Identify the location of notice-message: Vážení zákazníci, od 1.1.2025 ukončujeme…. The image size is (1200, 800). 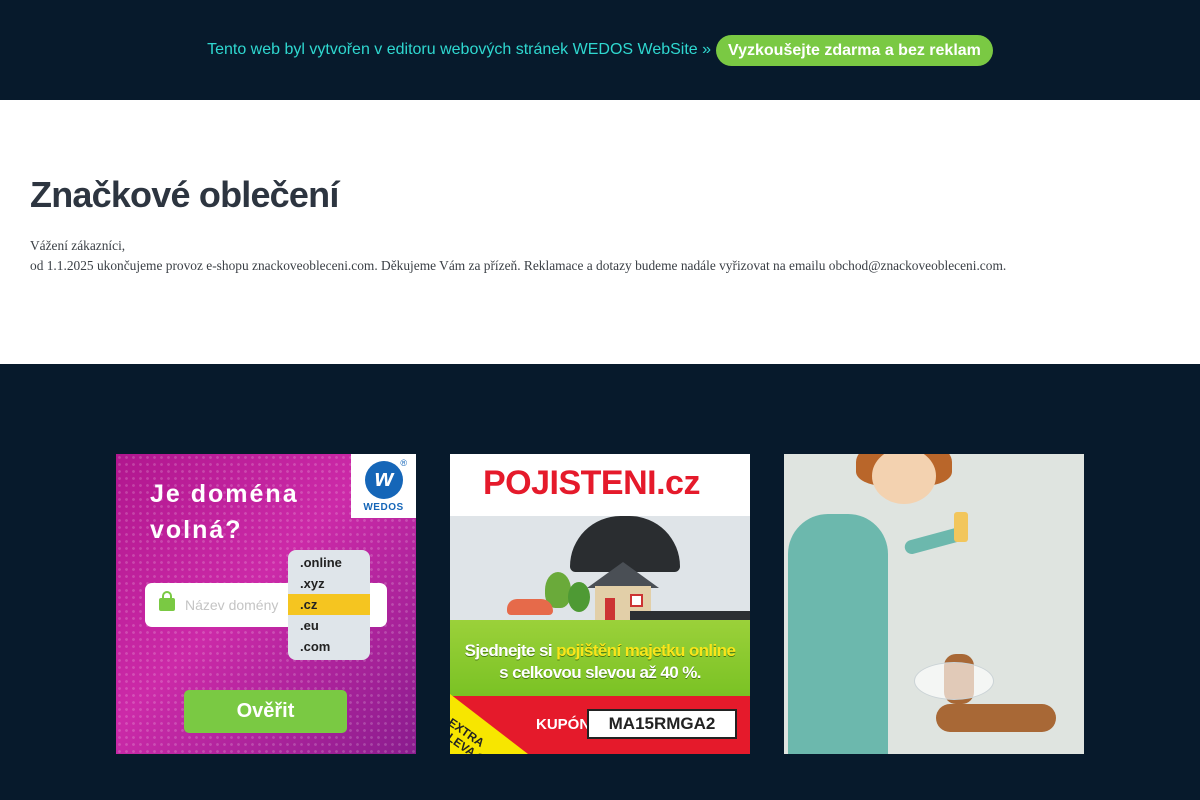
(518, 256).